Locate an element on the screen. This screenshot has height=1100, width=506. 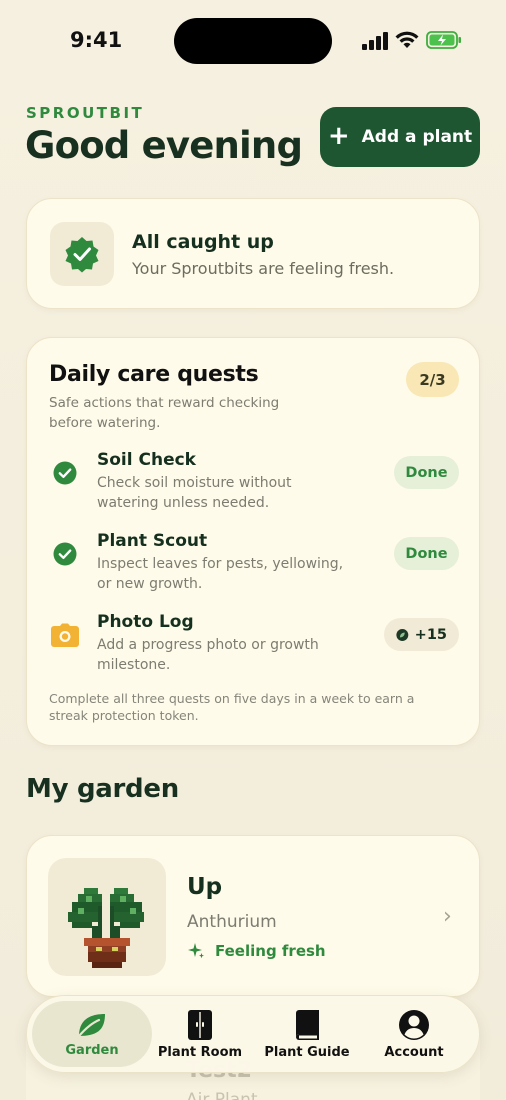
tab-garden: Garden is located at coordinates (92, 1034).